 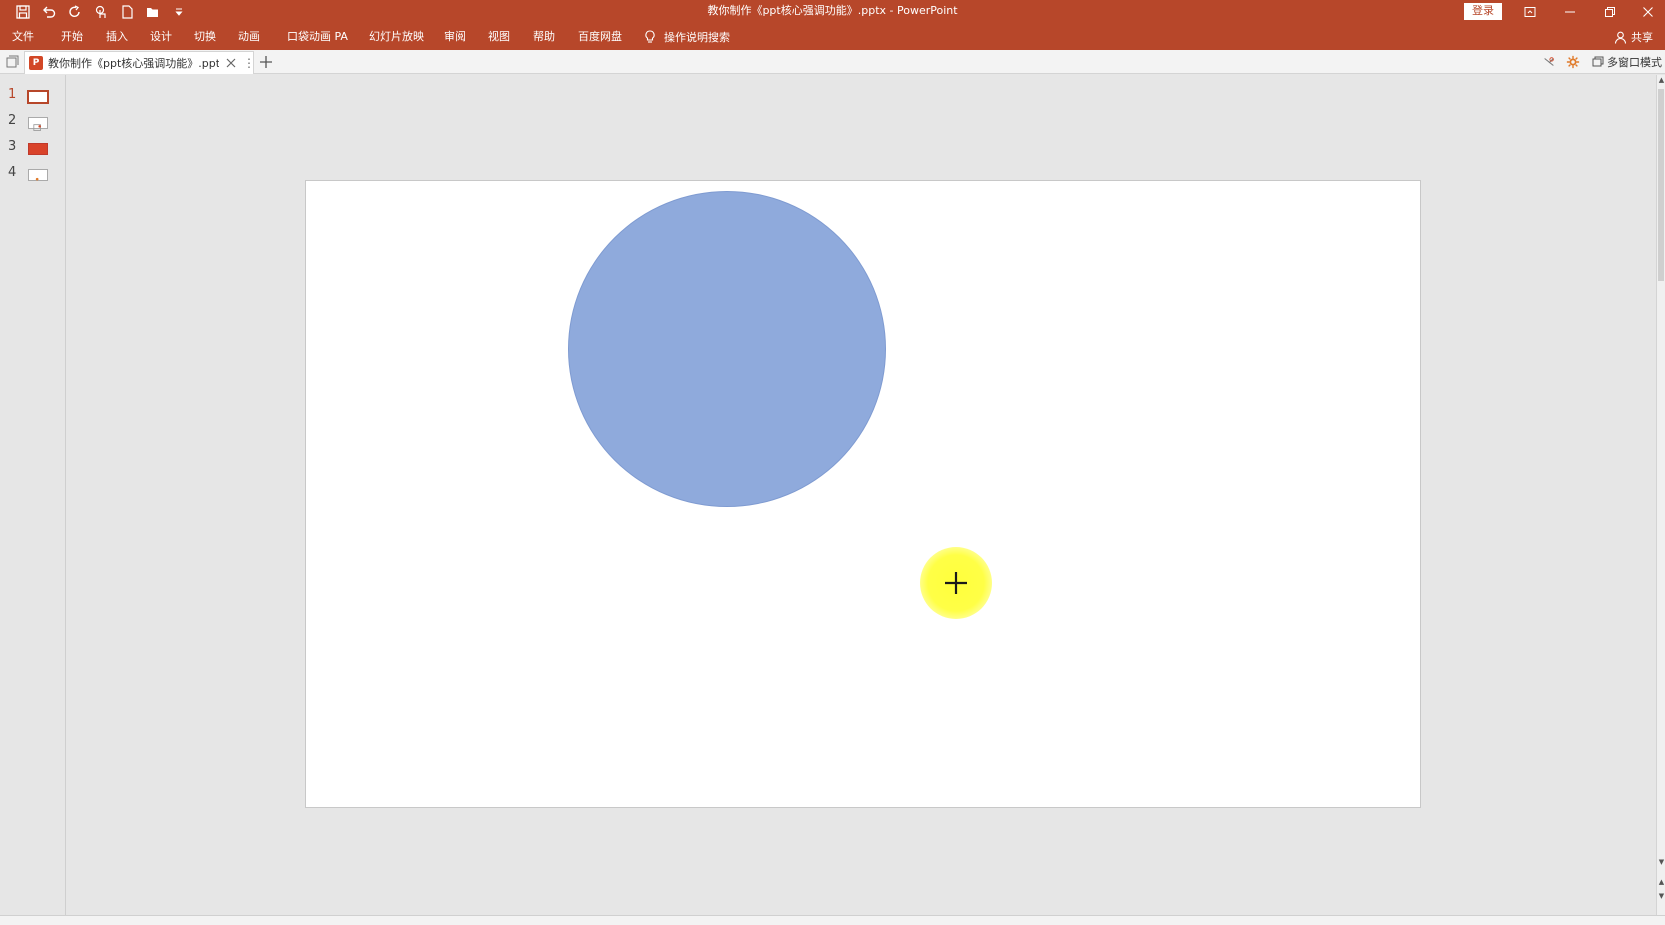 I want to click on minimize-icon, so click(x=1570, y=12).